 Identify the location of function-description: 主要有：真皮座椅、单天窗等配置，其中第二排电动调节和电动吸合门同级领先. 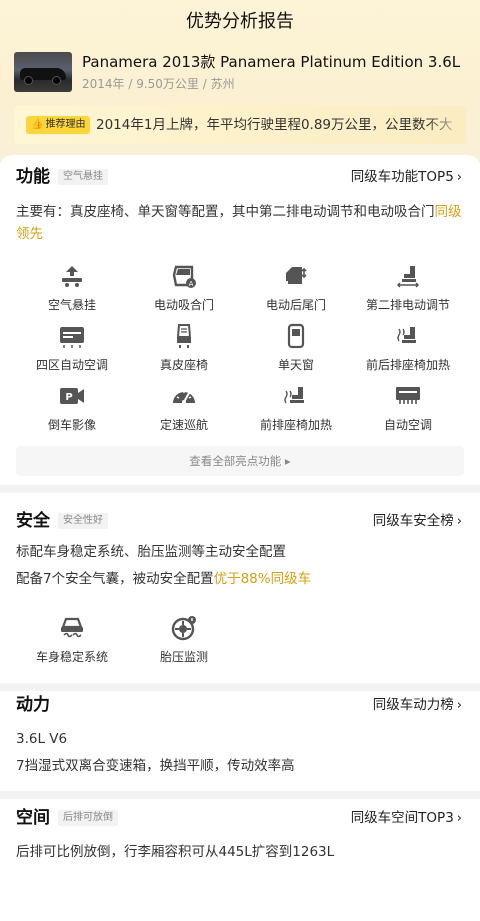
(239, 223).